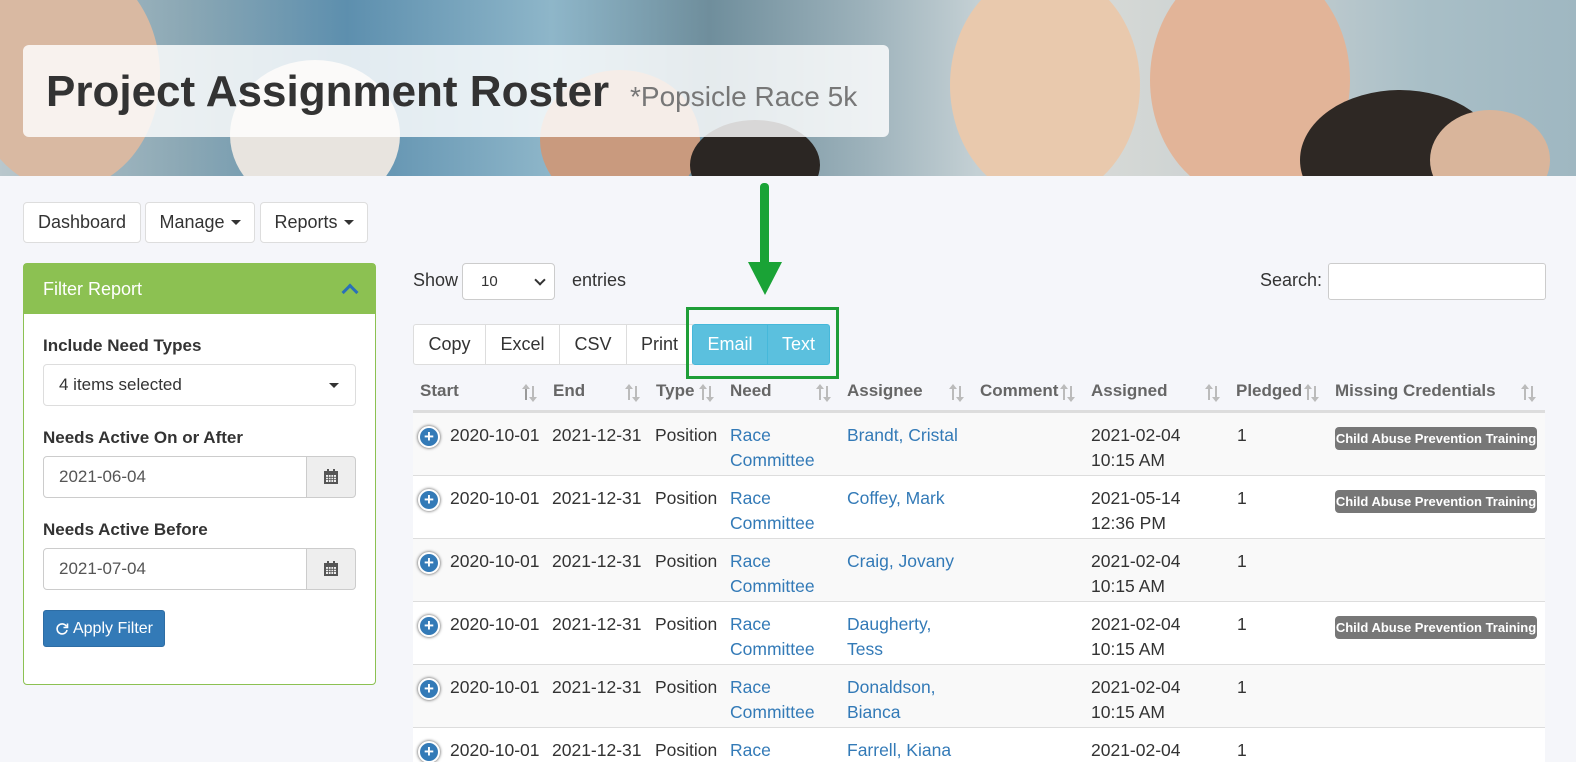 This screenshot has height=762, width=1576. Describe the element at coordinates (1019, 396) in the screenshot. I see `header-comment: Comment` at that location.